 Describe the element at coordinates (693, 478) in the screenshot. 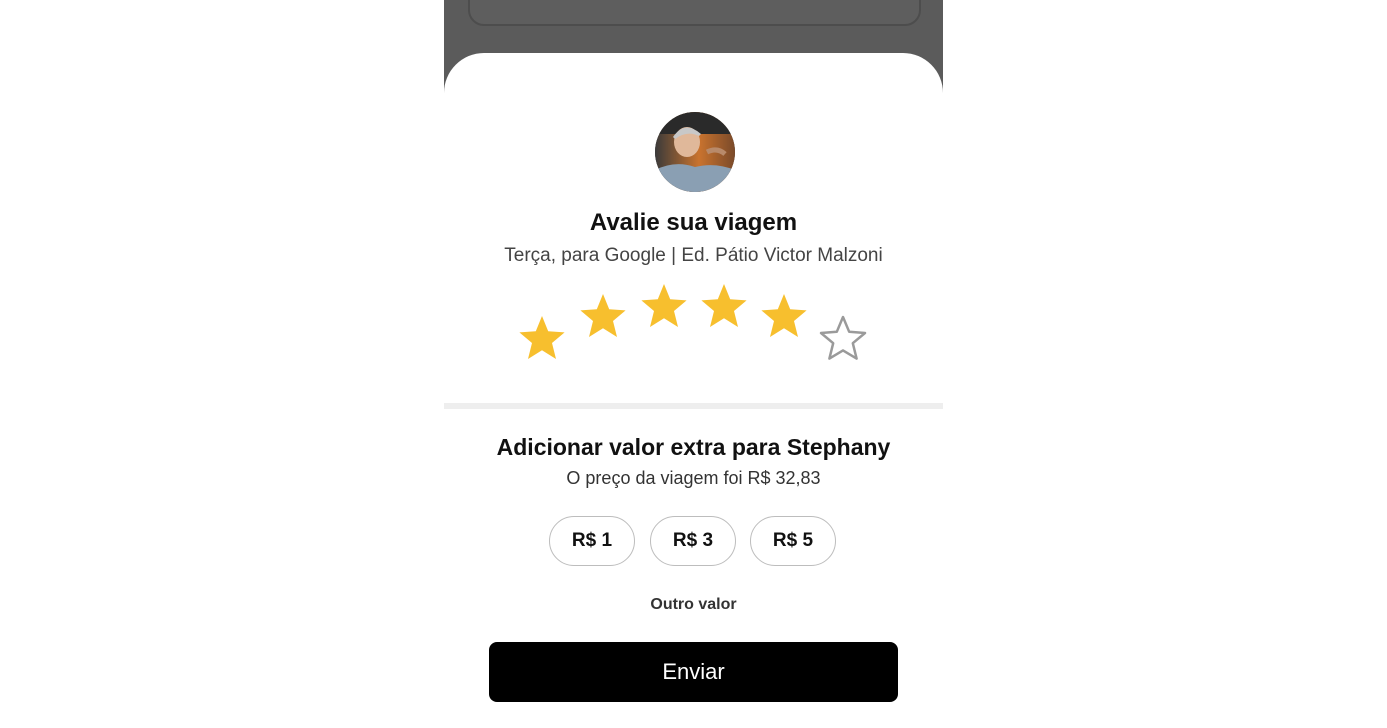

I see `trip-price-text: O preço da viagem foi R$ 32,83` at that location.